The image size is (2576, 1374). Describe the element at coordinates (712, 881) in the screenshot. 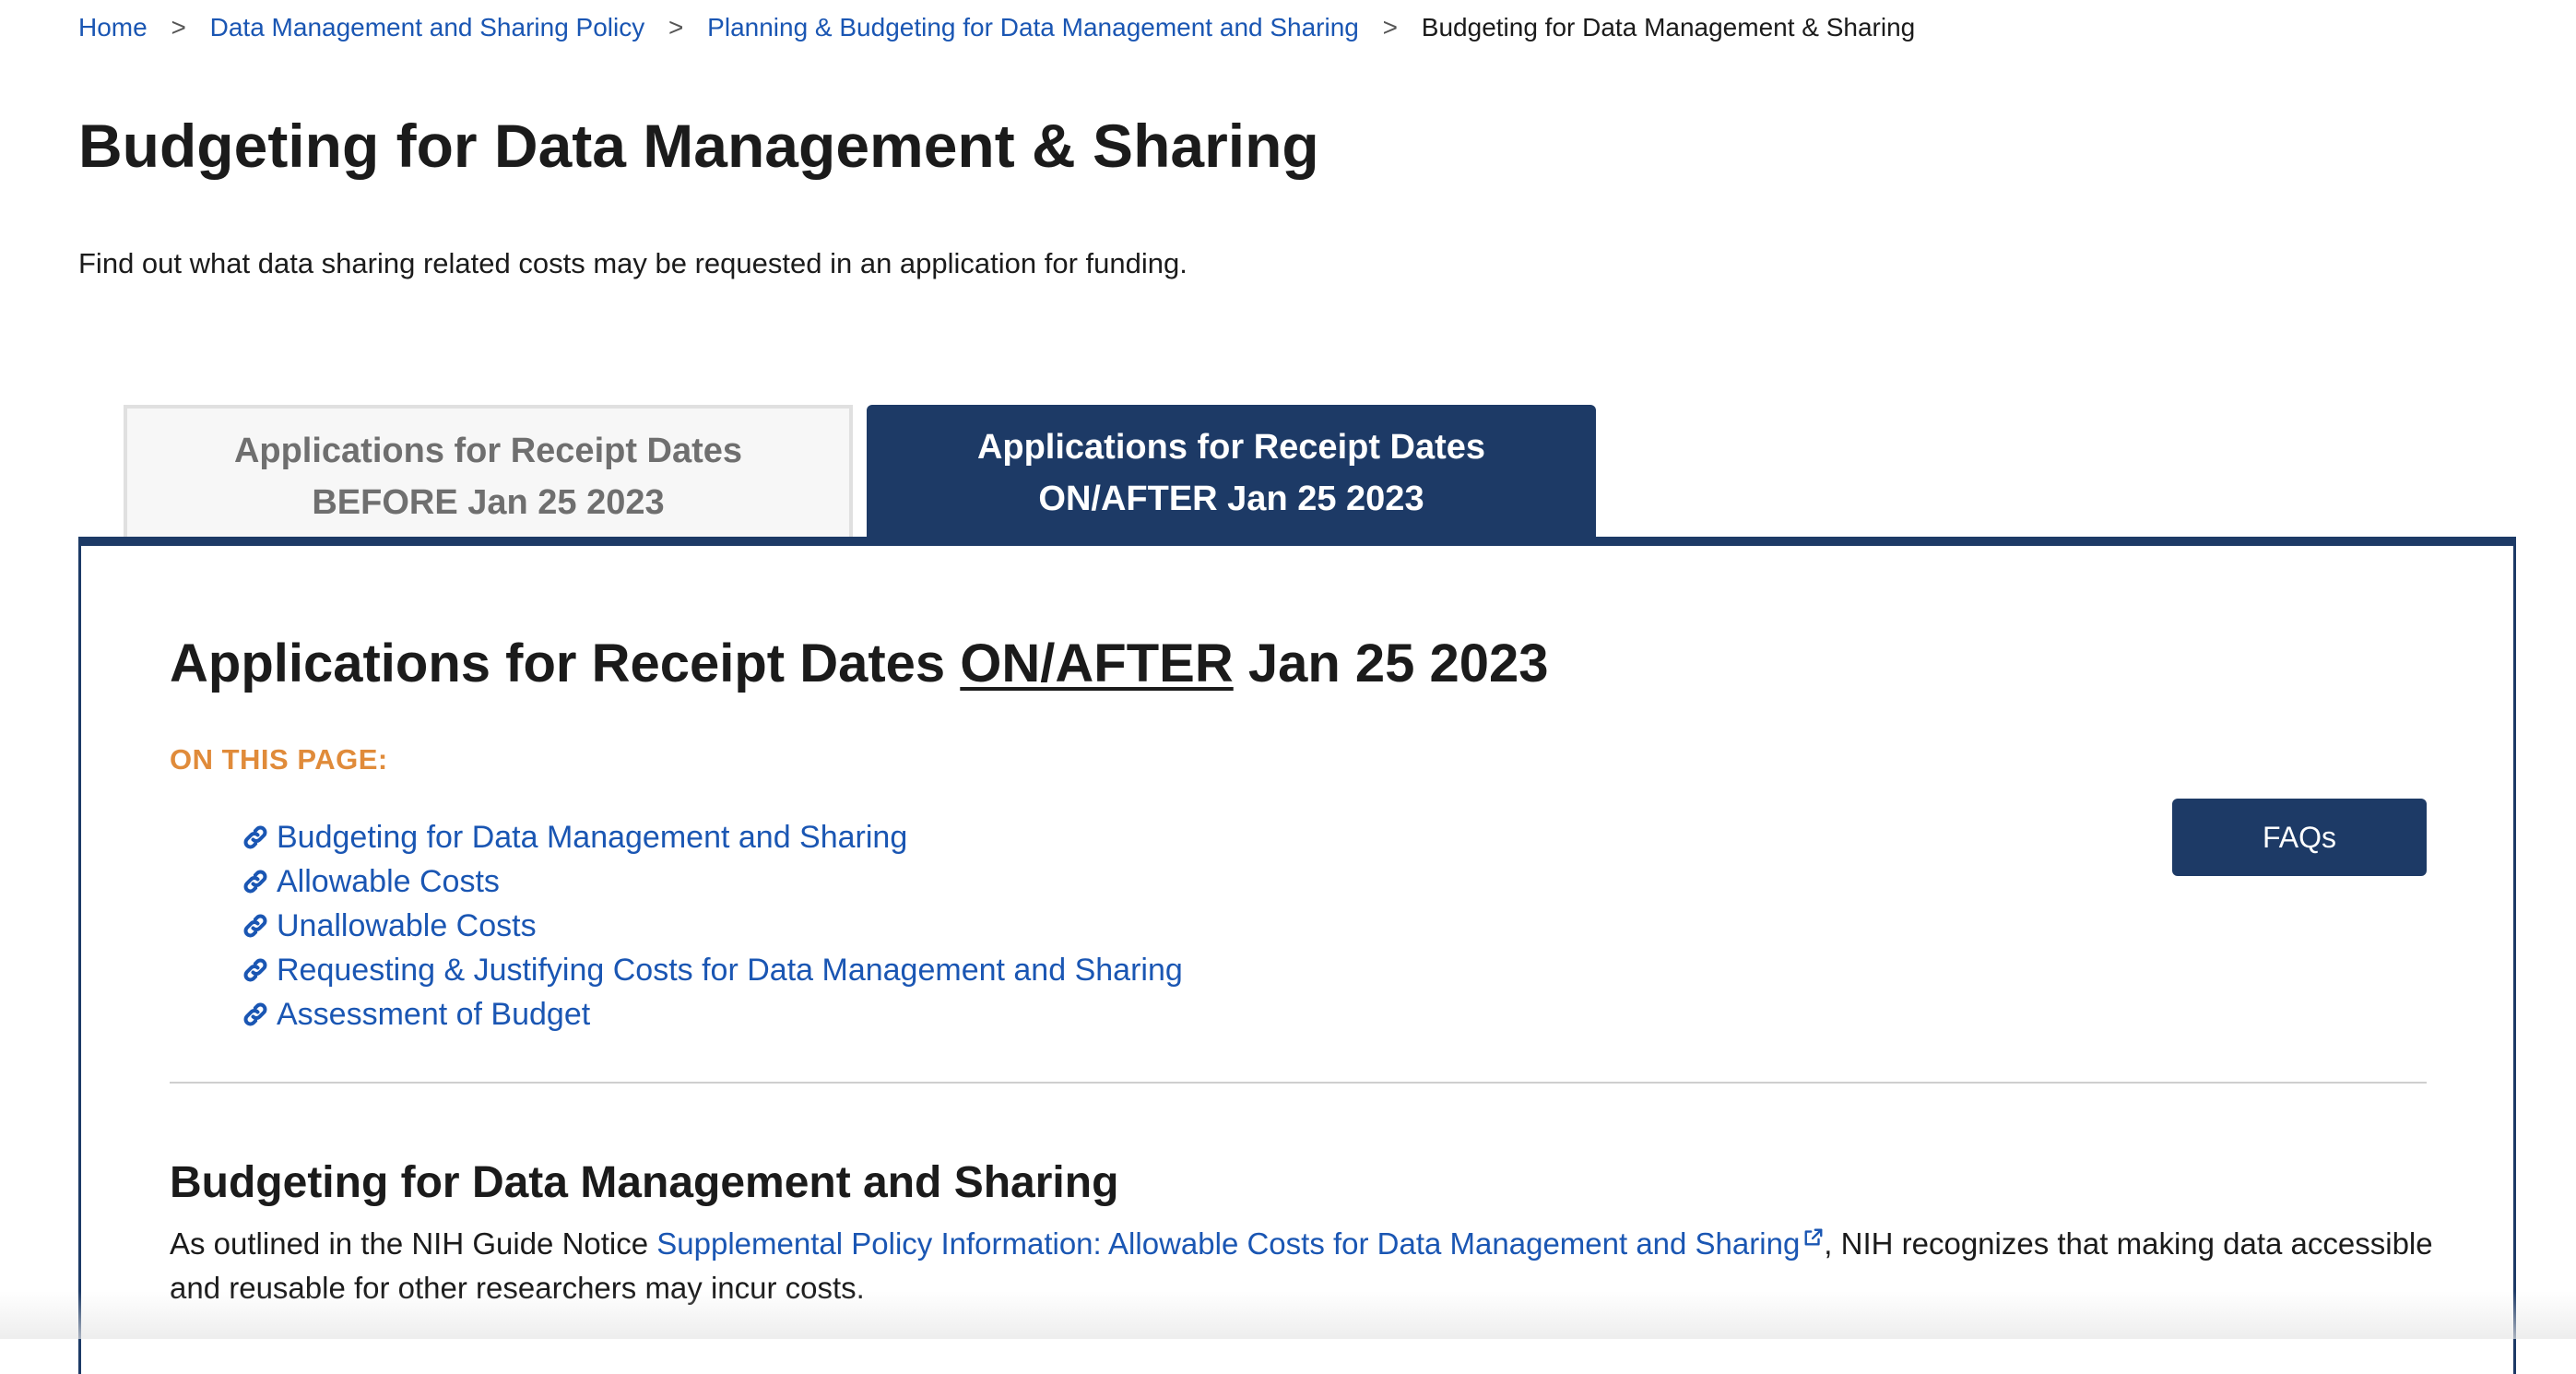

I see `list-item: Allowable Costs` at that location.